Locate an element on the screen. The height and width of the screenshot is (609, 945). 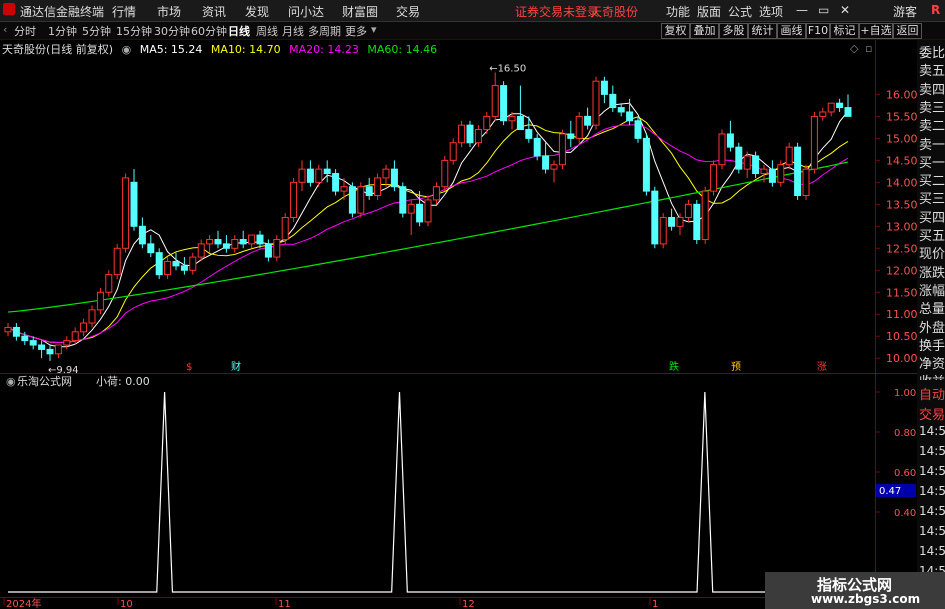
date-tick-label: 2024年 is located at coordinates (23, 603).